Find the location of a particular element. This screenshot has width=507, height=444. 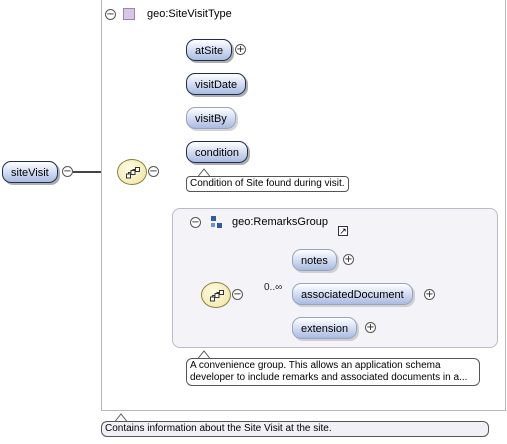

group-collapse-toggle: − is located at coordinates (195, 222).